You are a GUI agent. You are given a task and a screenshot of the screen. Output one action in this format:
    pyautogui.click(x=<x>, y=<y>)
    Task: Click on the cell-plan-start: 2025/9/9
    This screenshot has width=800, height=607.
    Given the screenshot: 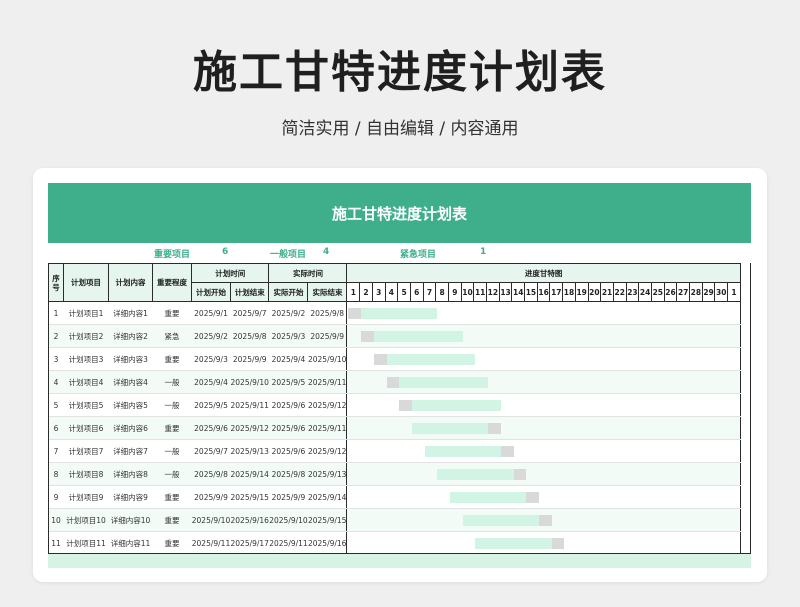 What is the action you would take?
    pyautogui.click(x=211, y=497)
    